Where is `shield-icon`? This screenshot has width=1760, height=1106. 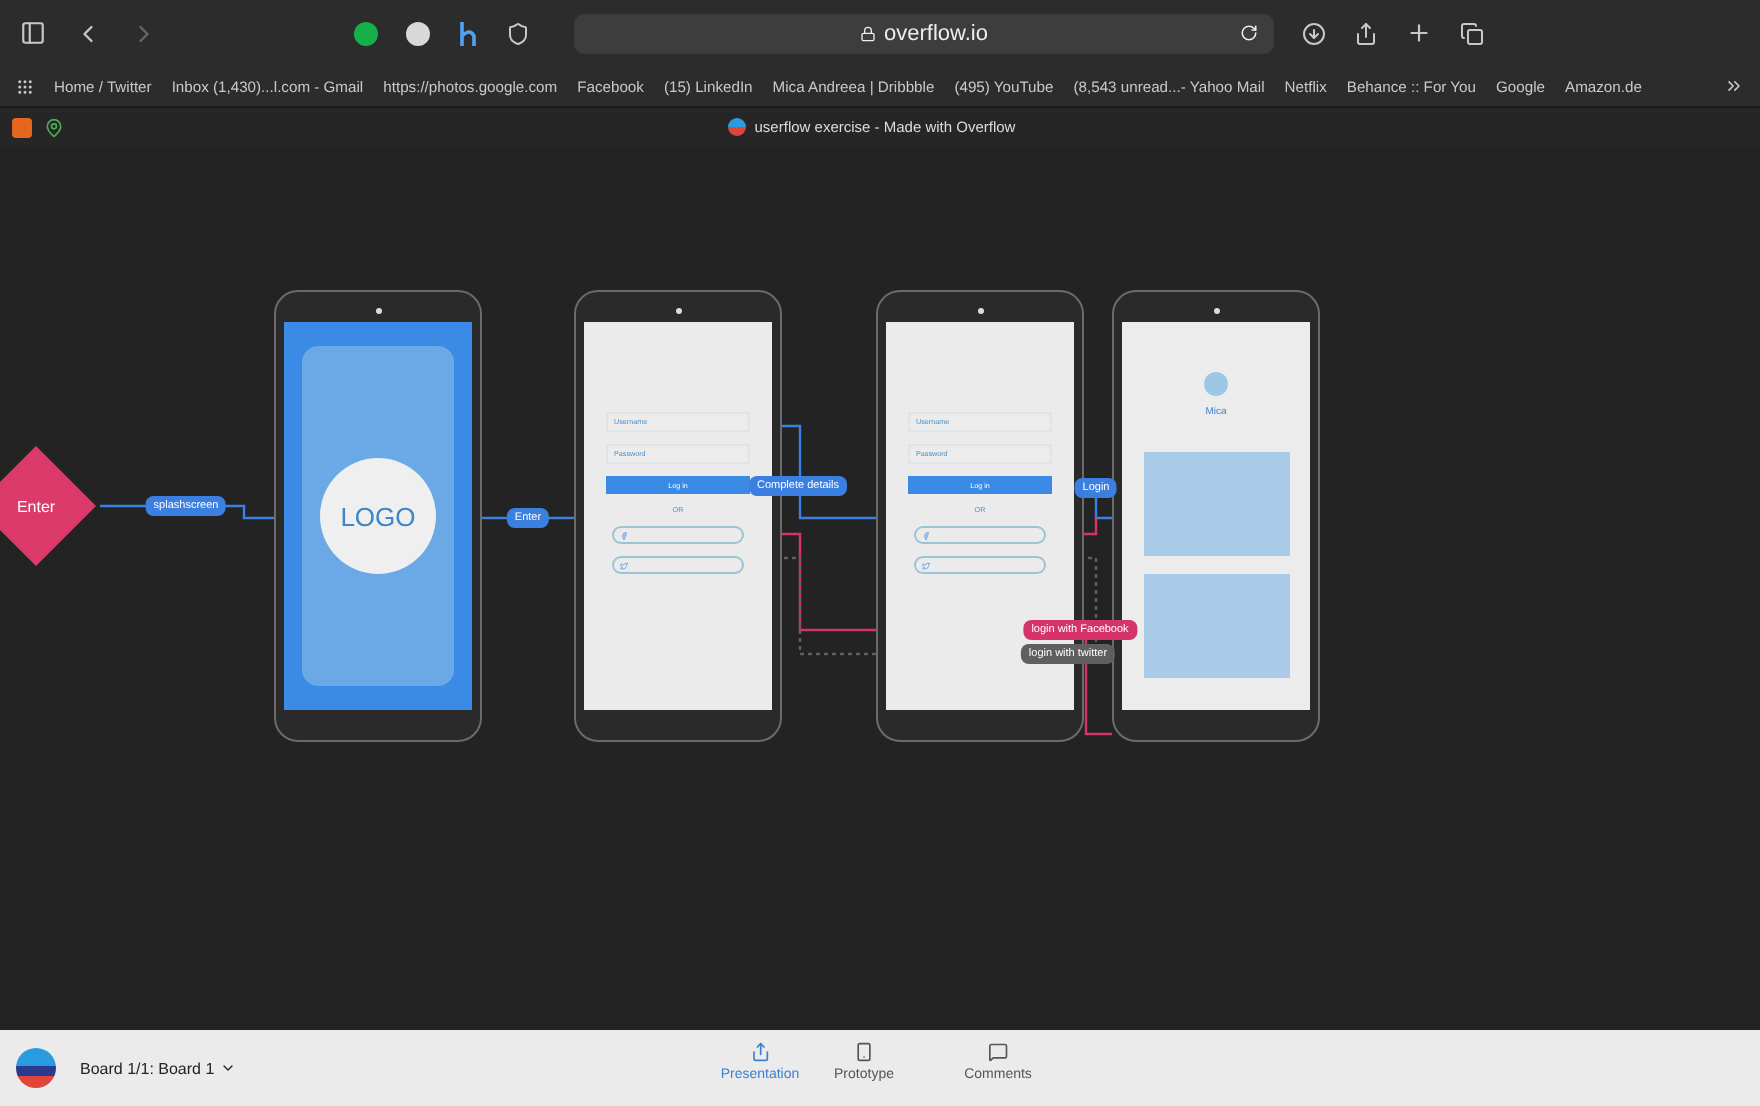 shield-icon is located at coordinates (518, 33).